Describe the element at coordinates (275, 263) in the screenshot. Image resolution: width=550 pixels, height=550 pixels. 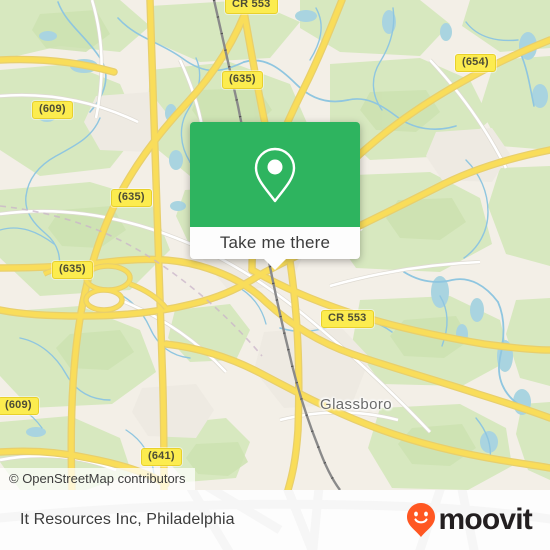
I see `callout-pointer-tail` at that location.